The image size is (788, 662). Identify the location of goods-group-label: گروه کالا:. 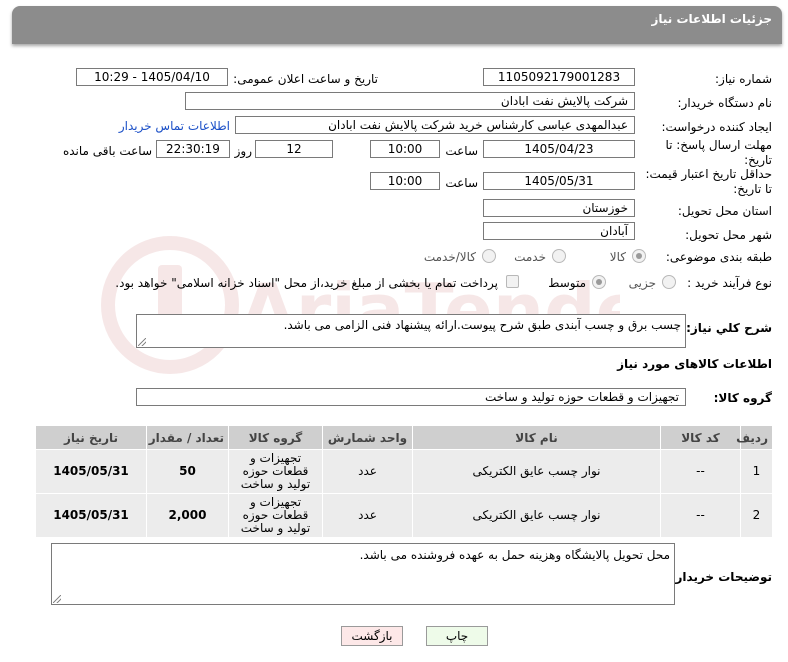
(742, 398).